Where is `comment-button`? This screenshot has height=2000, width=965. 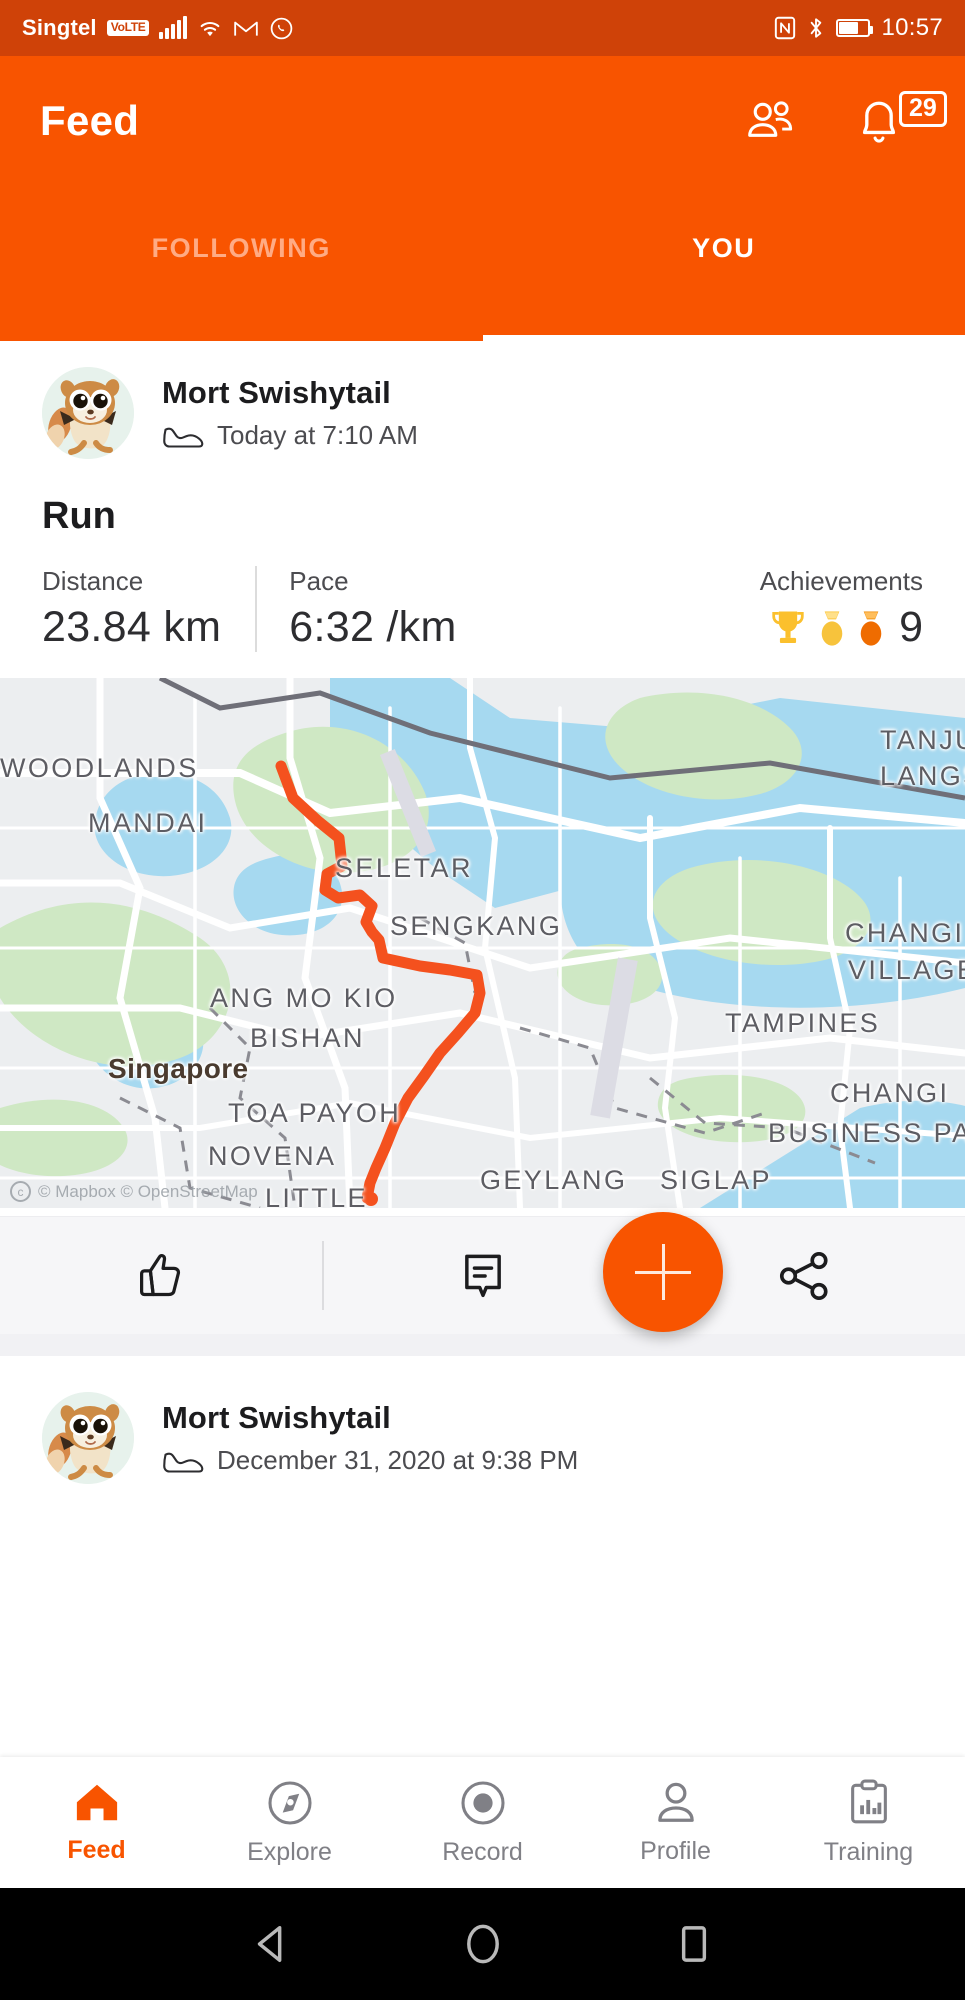 comment-button is located at coordinates (482, 1275).